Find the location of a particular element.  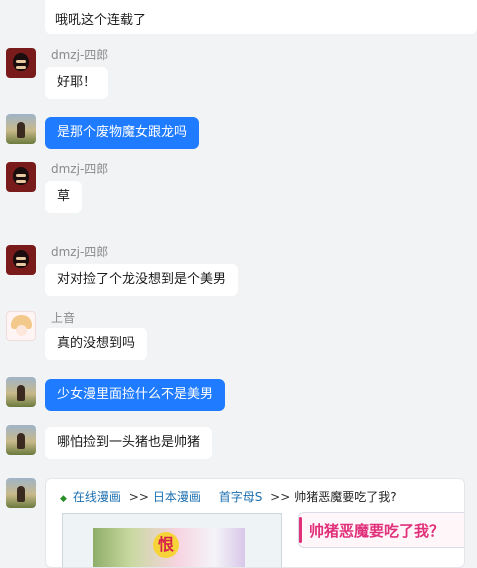

message-bubble: 好耶！ is located at coordinates (77, 83).